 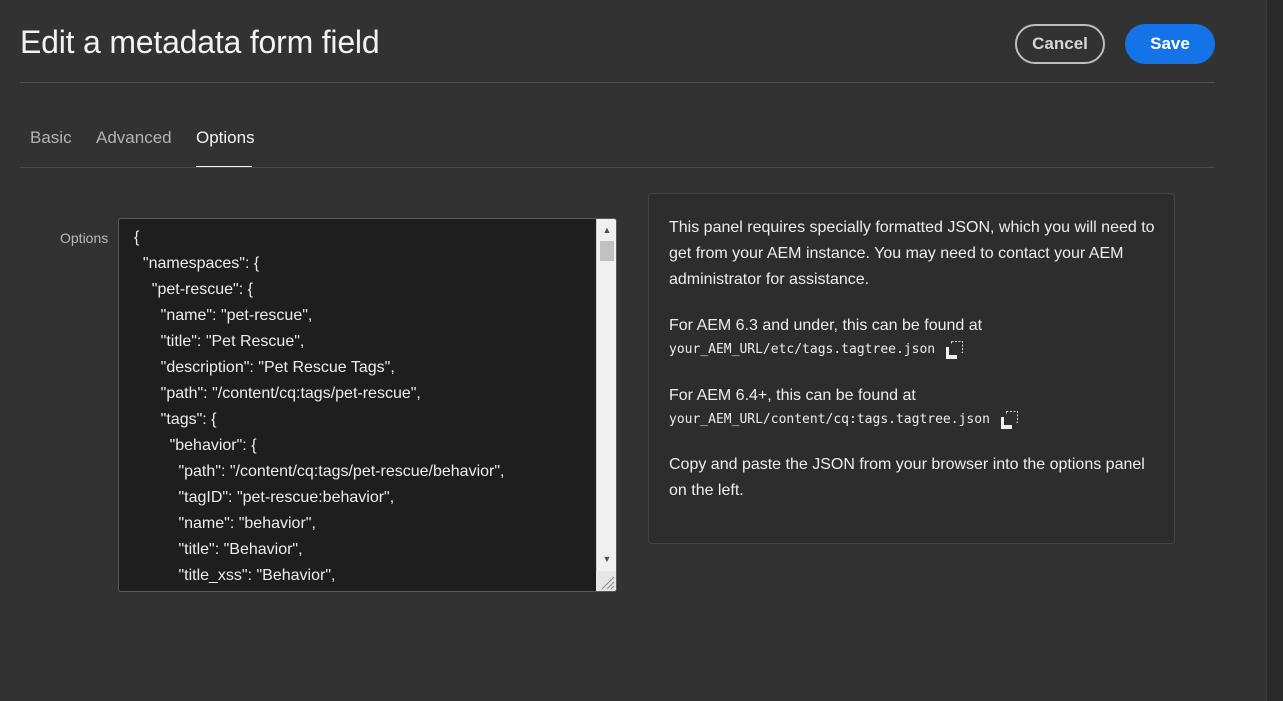 I want to click on json-line: "namespaces": {, so click(x=197, y=263).